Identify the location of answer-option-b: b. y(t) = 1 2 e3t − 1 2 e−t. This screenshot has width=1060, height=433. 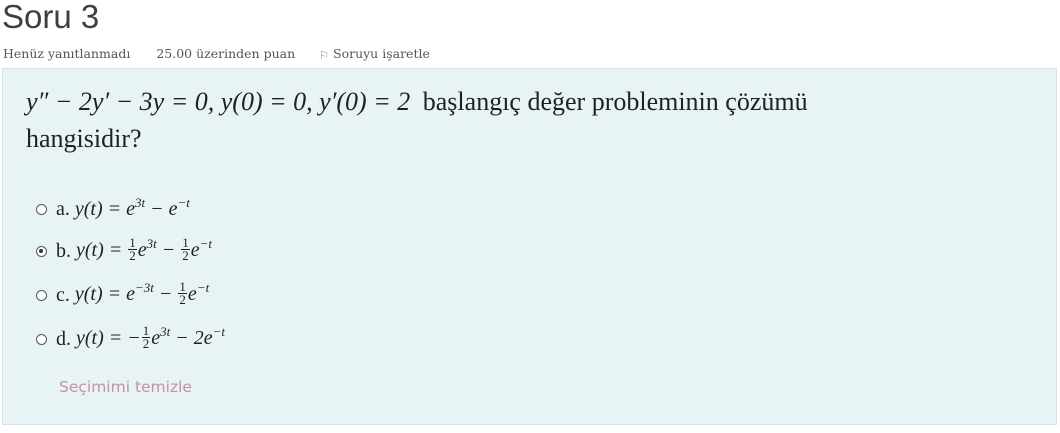
(124, 251).